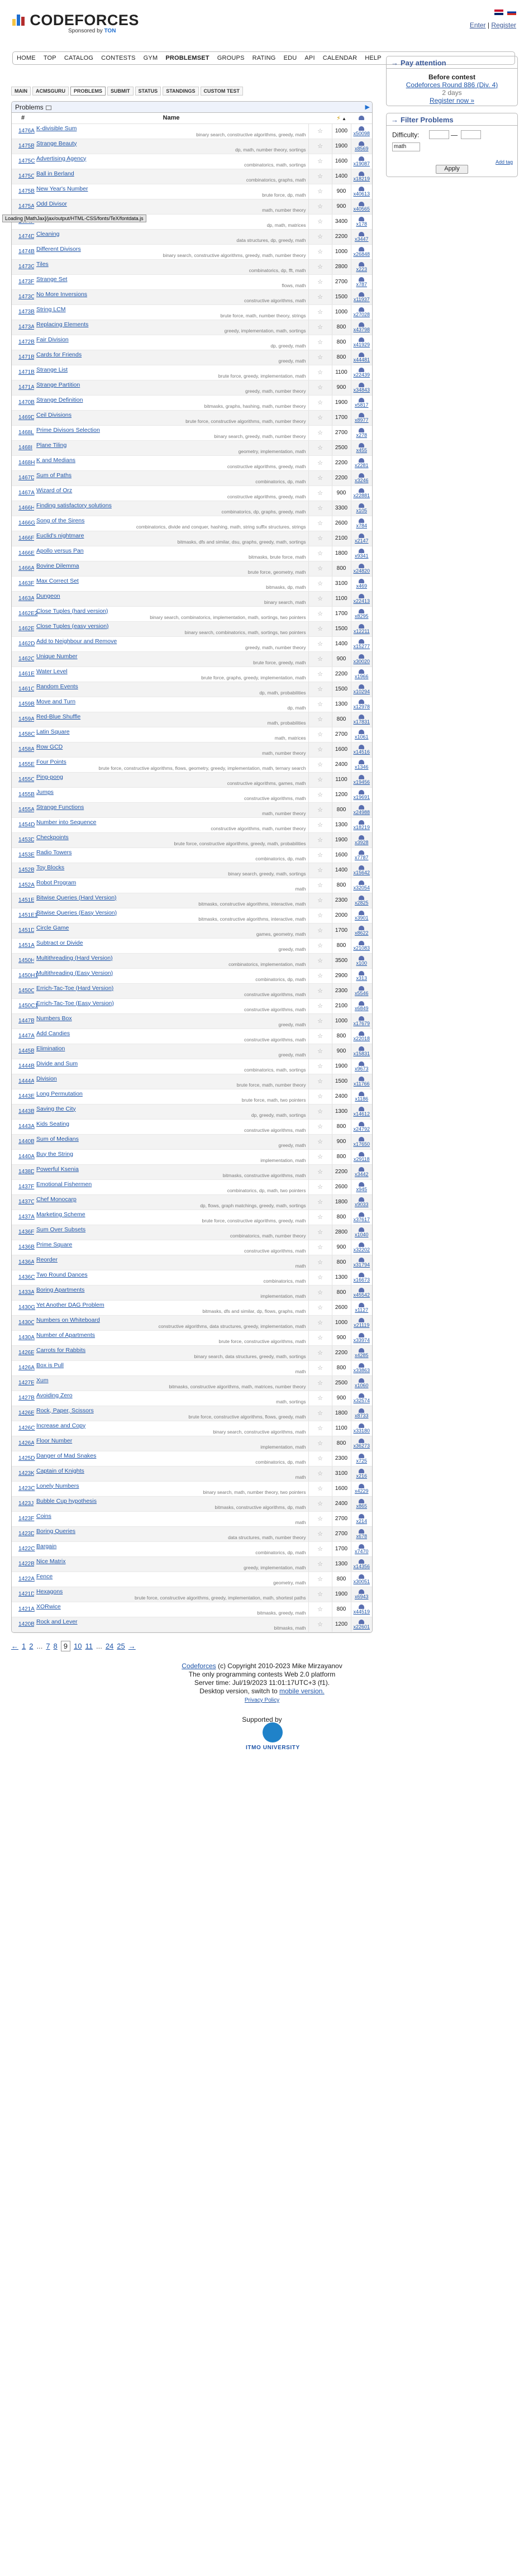  I want to click on problem-name-link: Xum, so click(171, 1380).